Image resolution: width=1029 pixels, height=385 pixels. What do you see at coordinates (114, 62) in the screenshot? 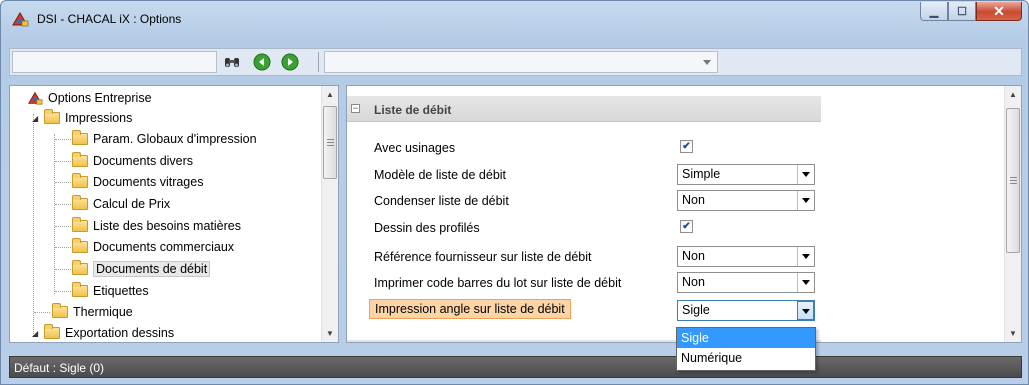
I see `search-input` at bounding box center [114, 62].